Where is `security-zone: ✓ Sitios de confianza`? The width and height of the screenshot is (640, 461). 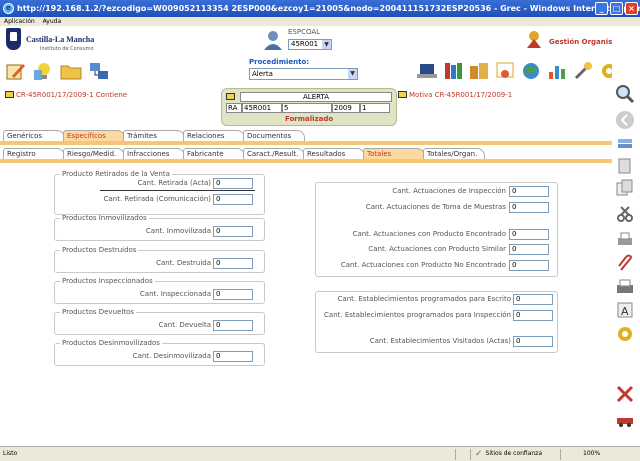 security-zone: ✓ Sitios de confianza is located at coordinates (508, 454).